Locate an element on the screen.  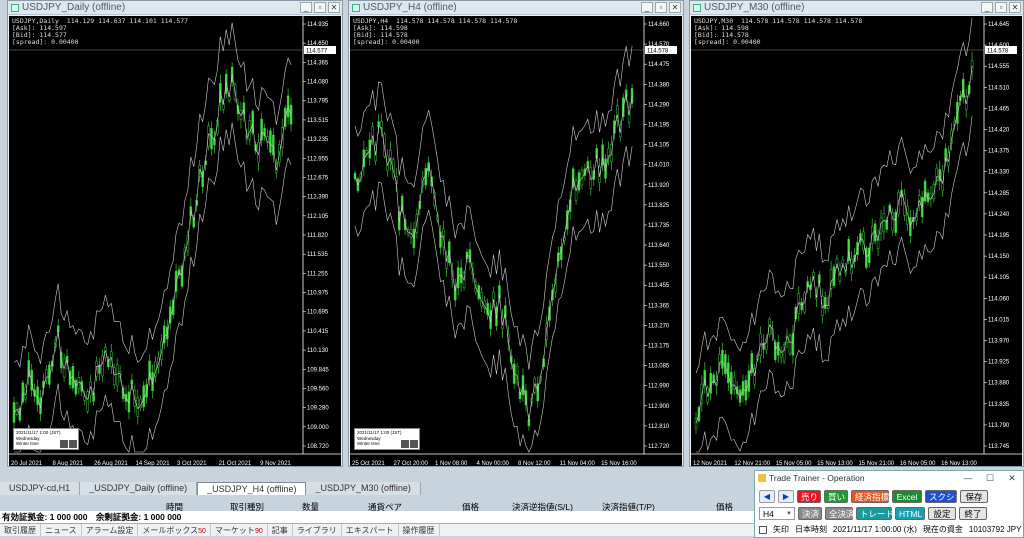
arrow-checkbox is located at coordinates (763, 530).